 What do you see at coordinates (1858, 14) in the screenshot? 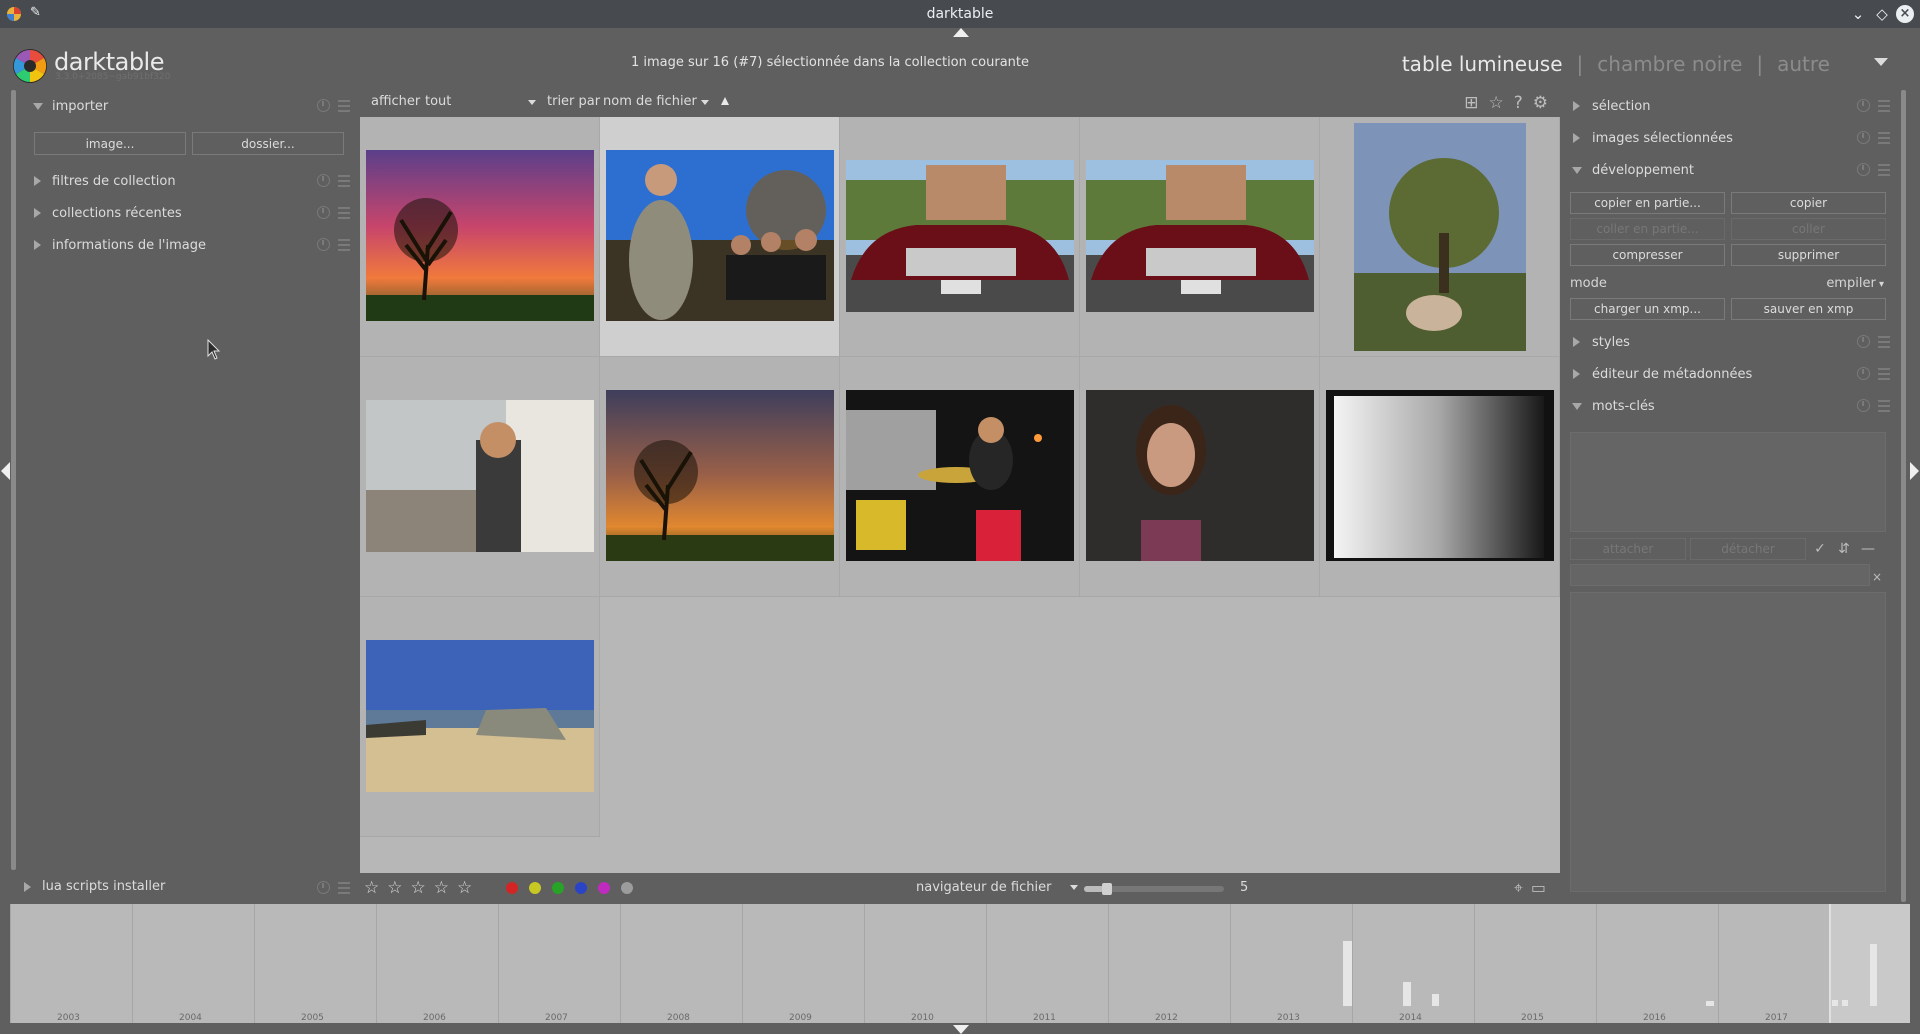
I see `minimize-icon: ⌄` at bounding box center [1858, 14].